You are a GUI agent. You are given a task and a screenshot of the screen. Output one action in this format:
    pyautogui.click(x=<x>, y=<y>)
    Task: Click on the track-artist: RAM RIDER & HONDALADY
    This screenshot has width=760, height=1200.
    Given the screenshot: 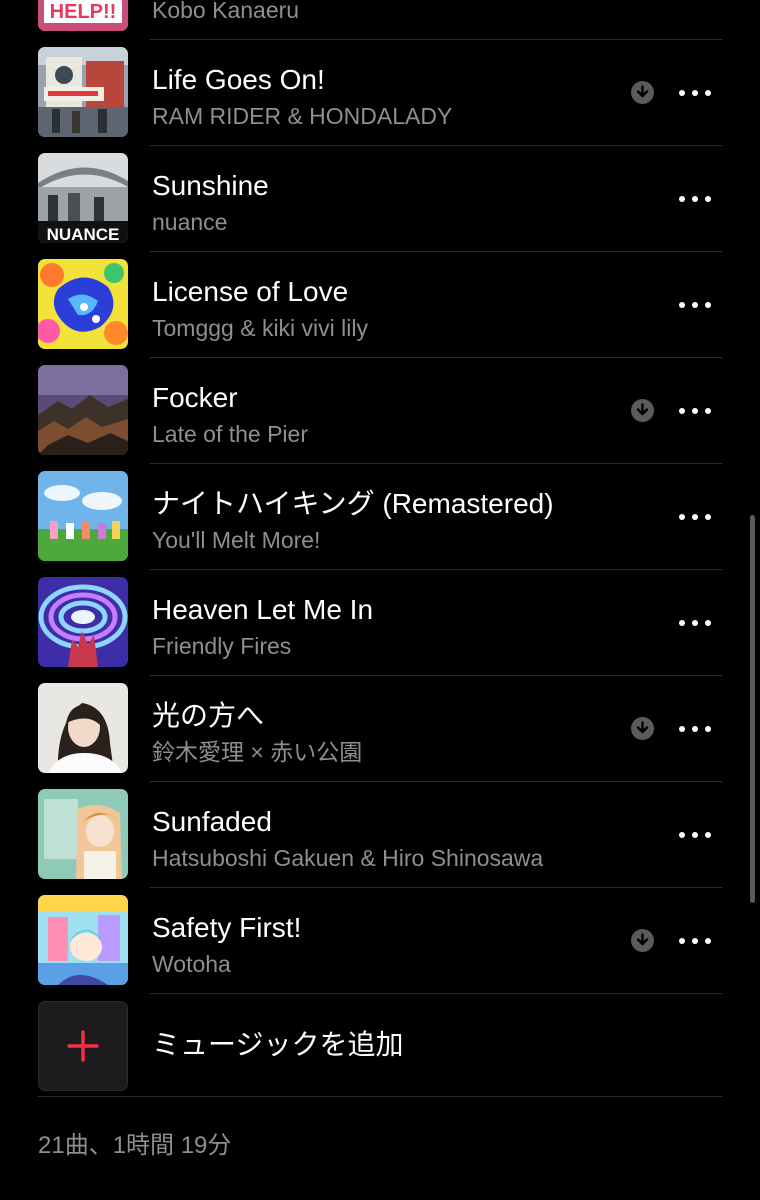 What is the action you would take?
    pyautogui.click(x=302, y=116)
    